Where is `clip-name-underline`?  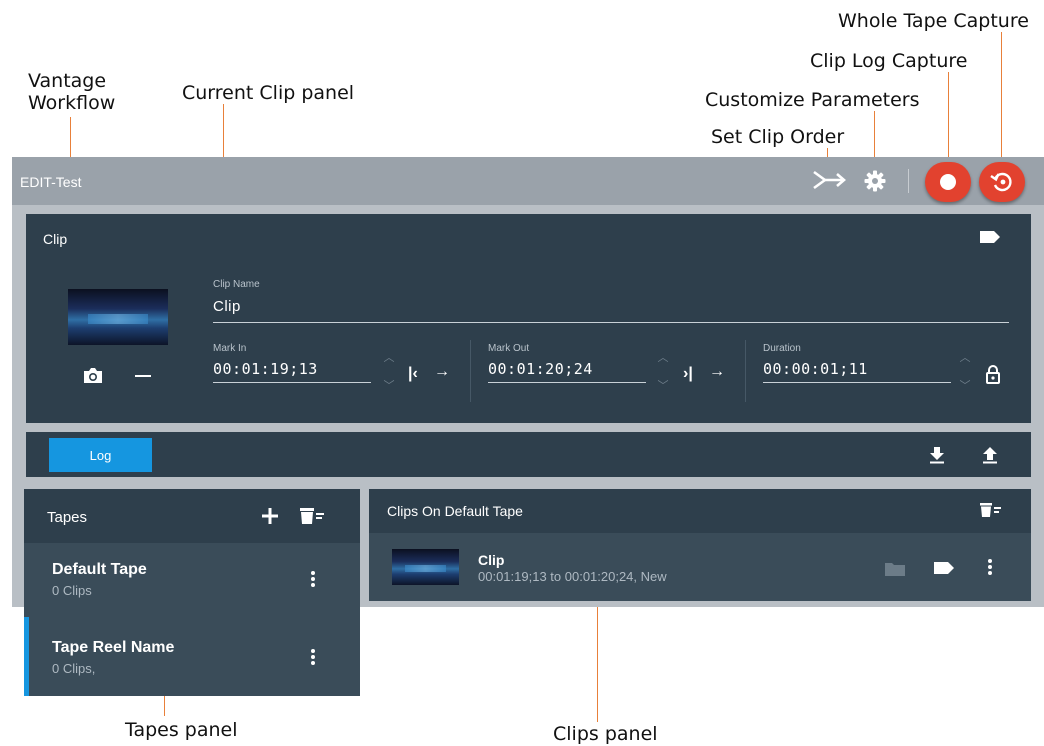
clip-name-underline is located at coordinates (611, 322).